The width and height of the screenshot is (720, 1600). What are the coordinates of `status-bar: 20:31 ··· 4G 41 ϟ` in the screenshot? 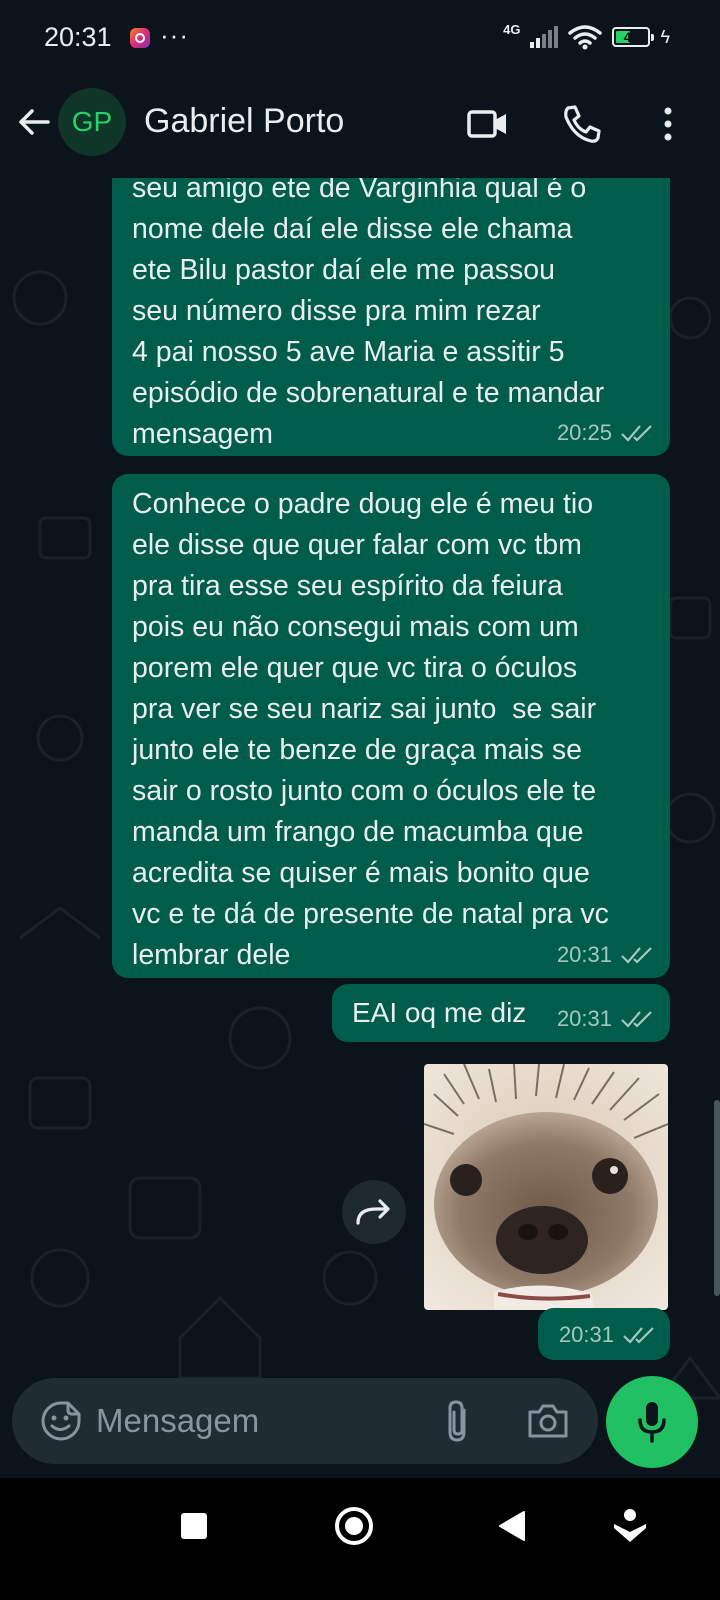 It's located at (360, 39).